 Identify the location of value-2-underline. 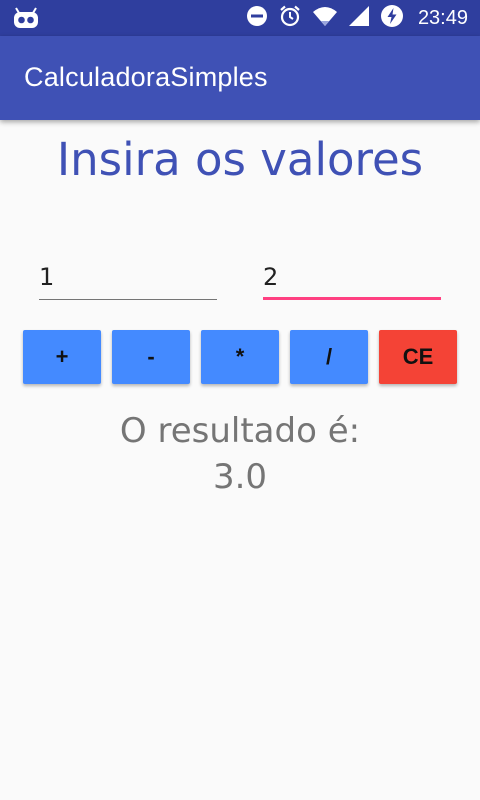
(352, 298).